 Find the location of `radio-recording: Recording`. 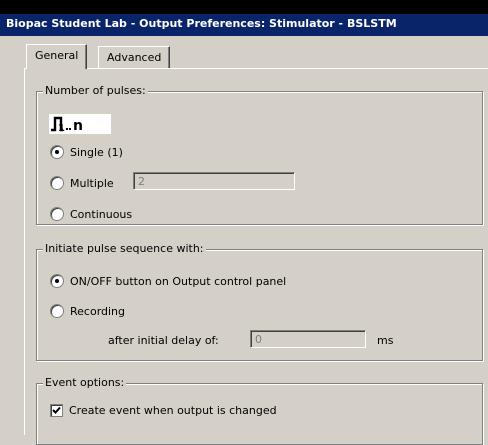

radio-recording: Recording is located at coordinates (87, 311).